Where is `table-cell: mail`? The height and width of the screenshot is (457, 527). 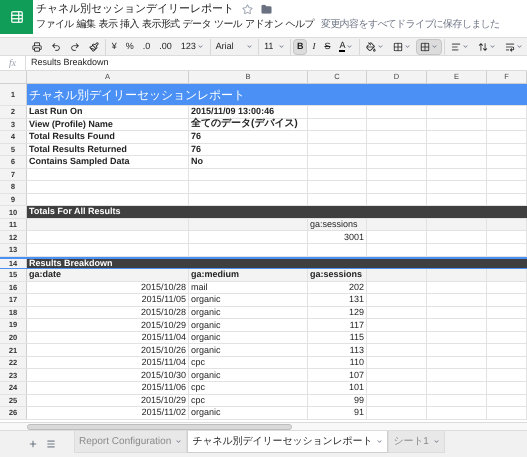 table-cell: mail is located at coordinates (248, 288).